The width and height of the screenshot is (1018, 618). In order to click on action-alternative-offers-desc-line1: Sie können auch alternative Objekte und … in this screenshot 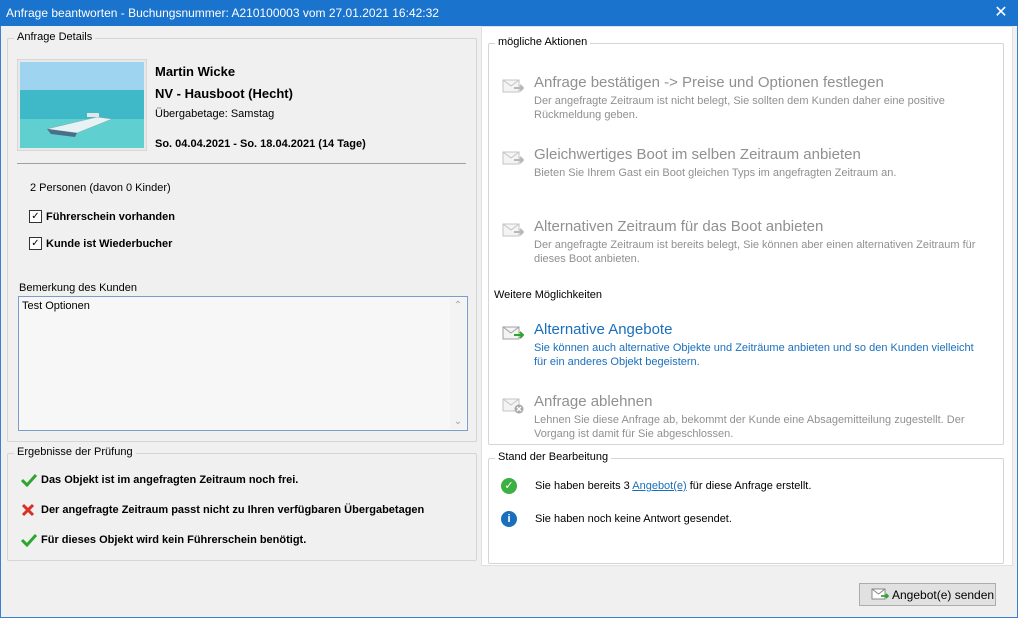, I will do `click(754, 348)`.